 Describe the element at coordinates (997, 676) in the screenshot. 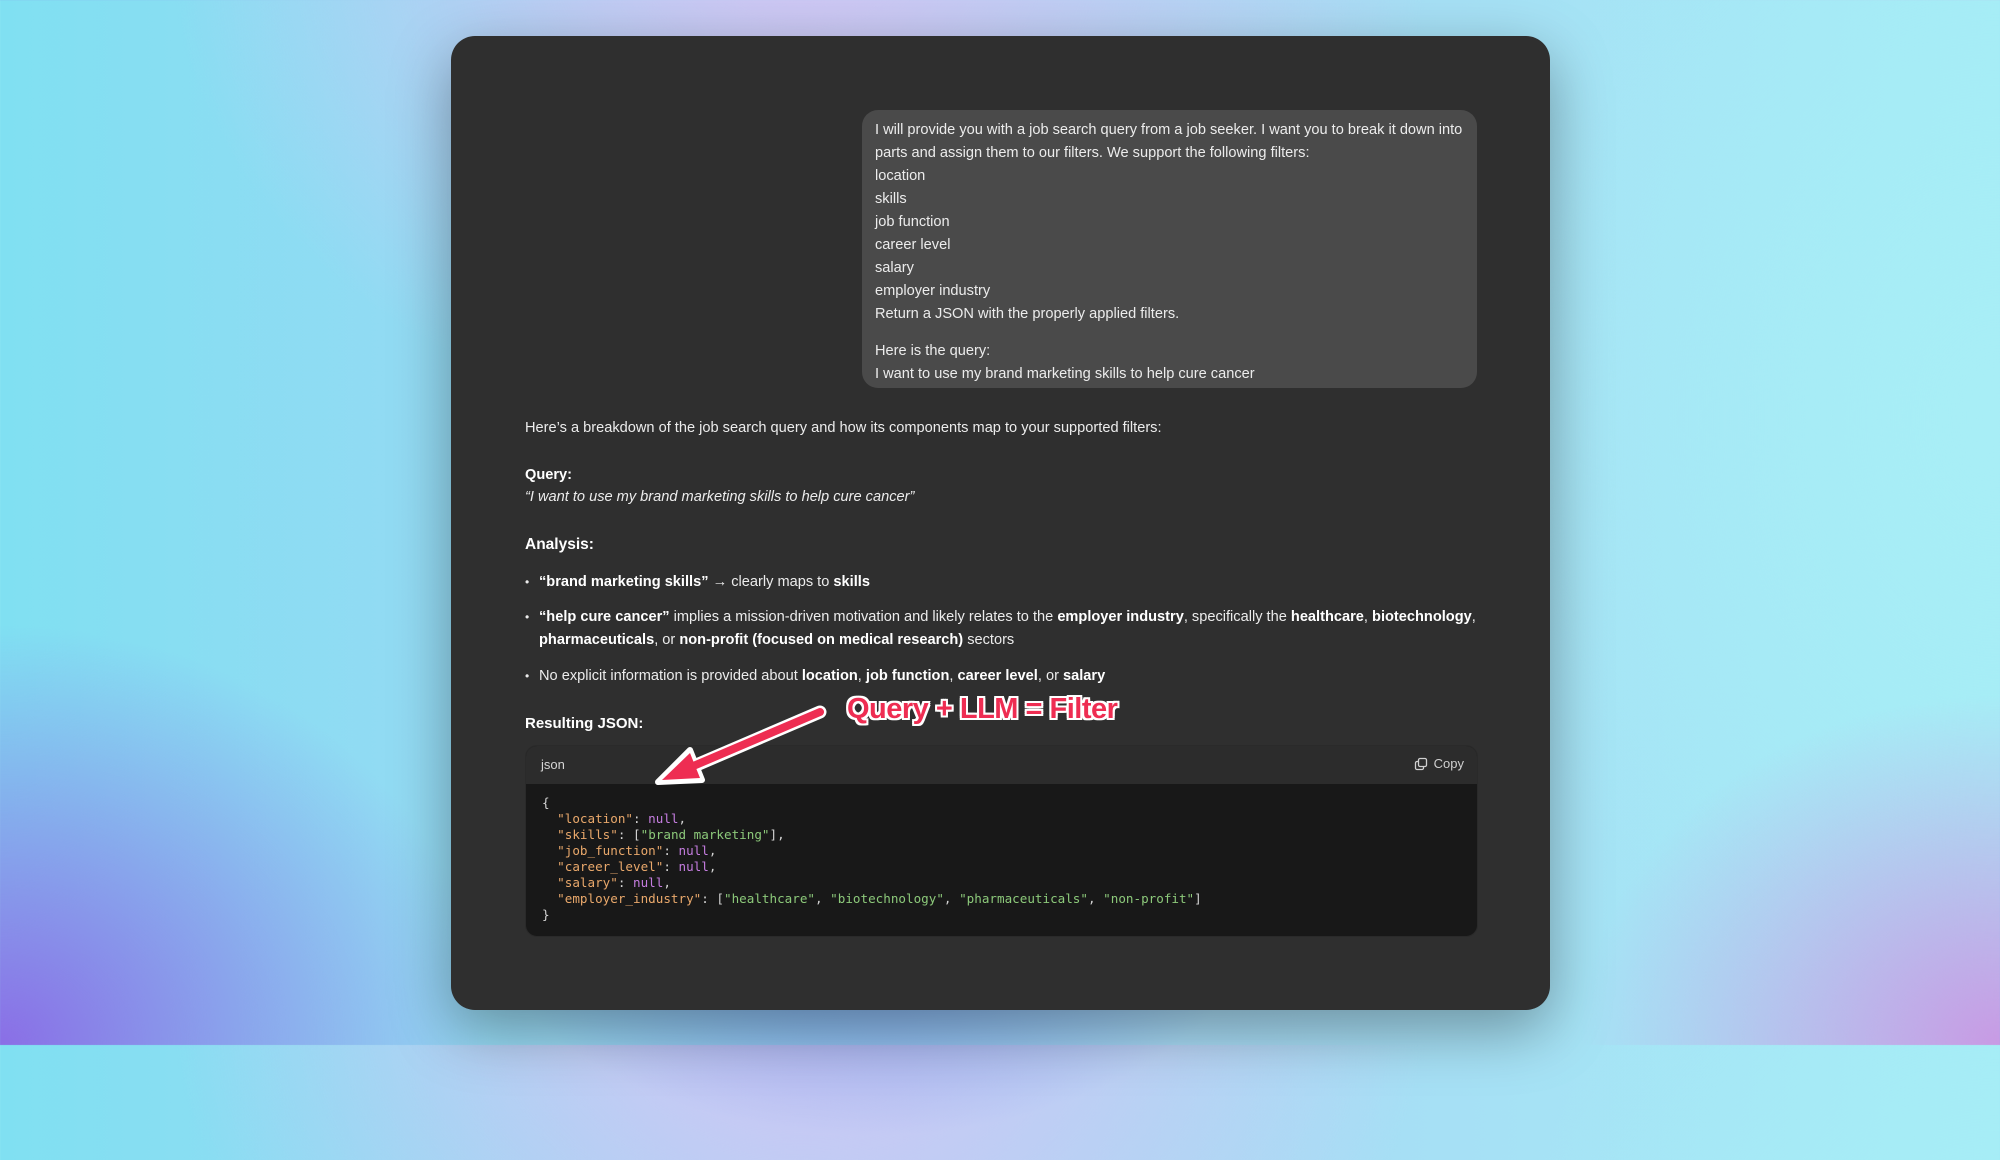

I see `bold-text: career level` at that location.